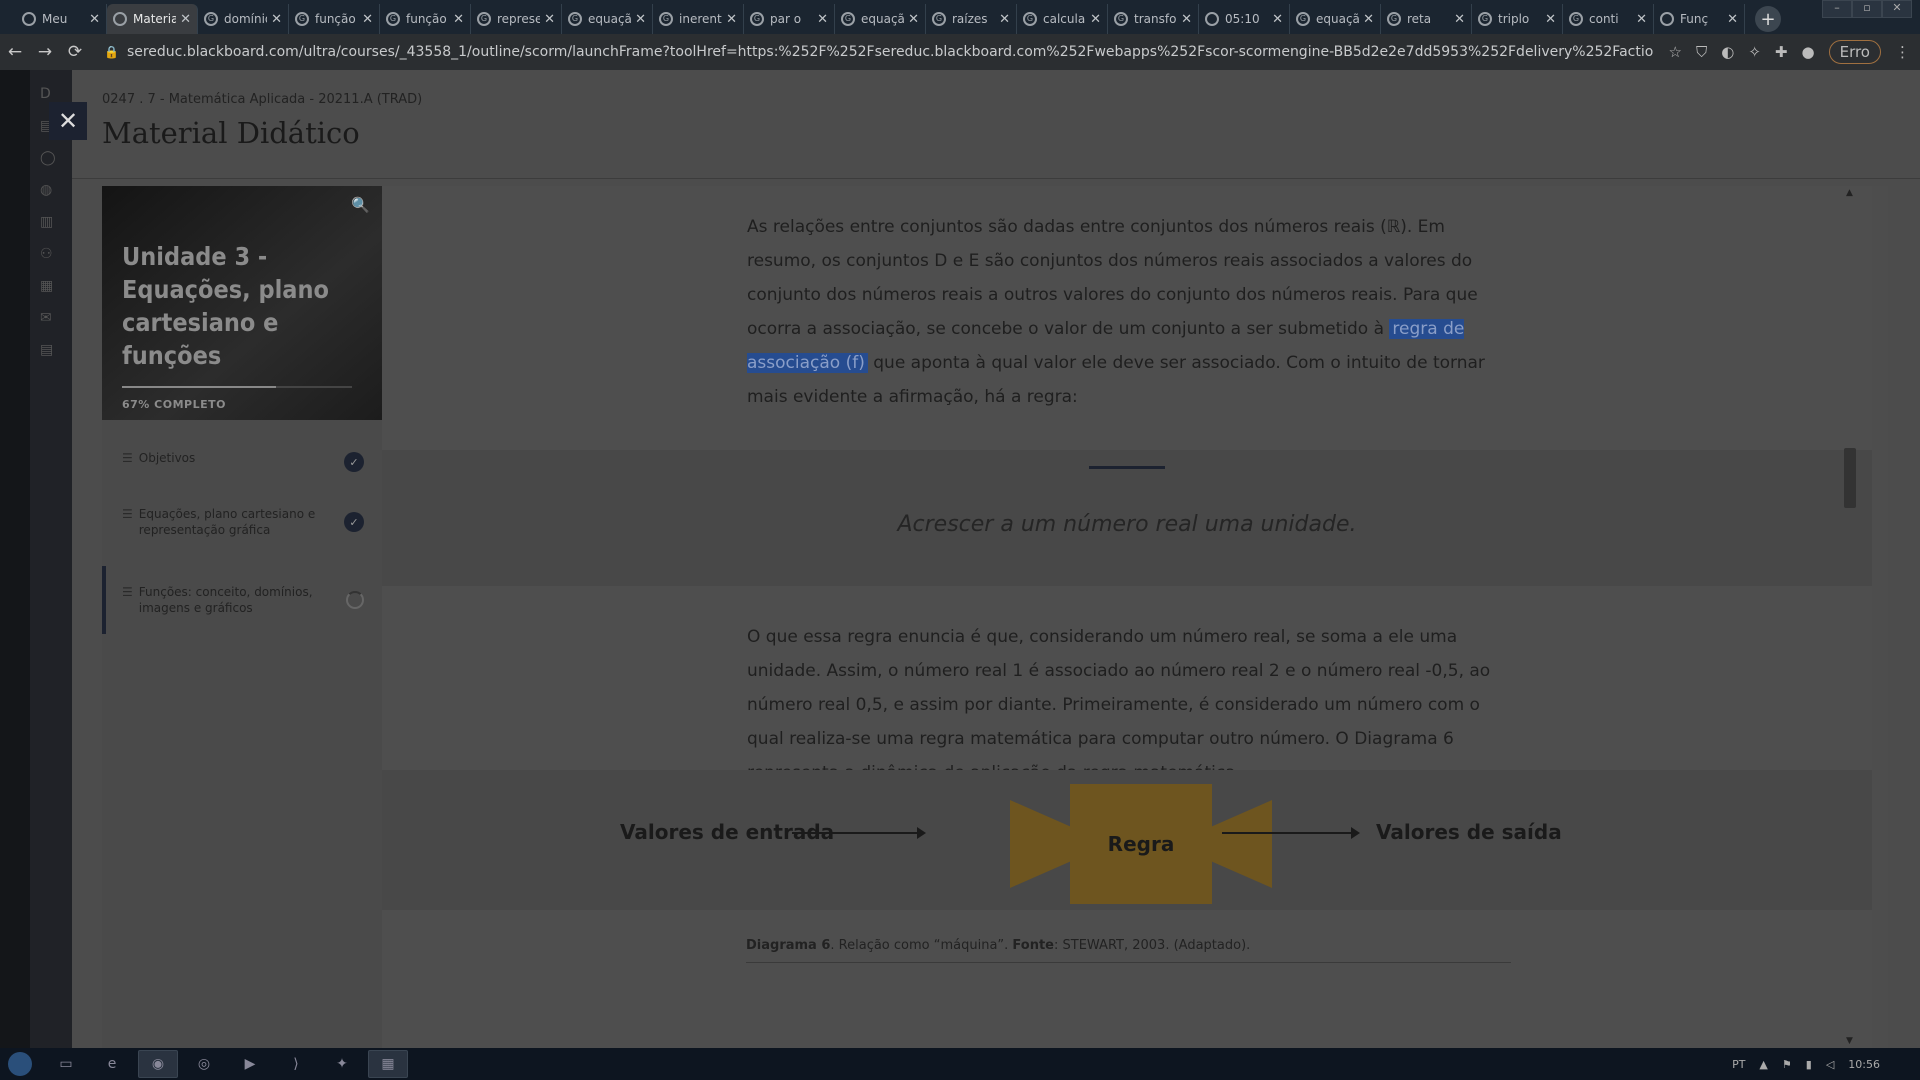 The image size is (1920, 1080). Describe the element at coordinates (250, 1064) in the screenshot. I see `media-icon: ▶` at that location.